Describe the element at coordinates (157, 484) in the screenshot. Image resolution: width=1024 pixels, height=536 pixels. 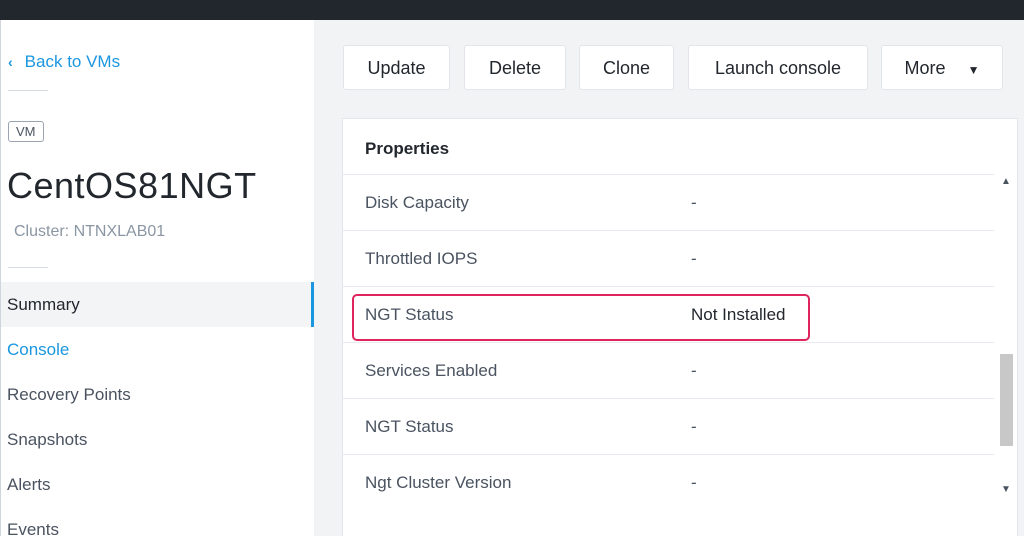
I see `sidebar-item-alerts: Alerts` at that location.